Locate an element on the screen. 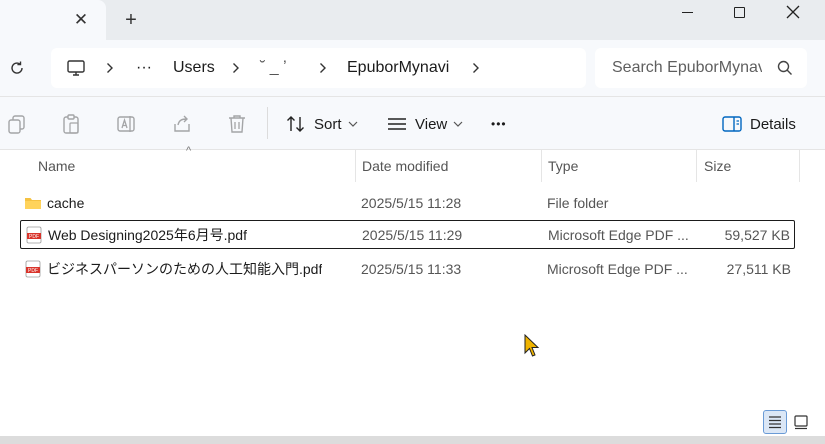 The width and height of the screenshot is (825, 444). tiles-view-icon is located at coordinates (801, 422).